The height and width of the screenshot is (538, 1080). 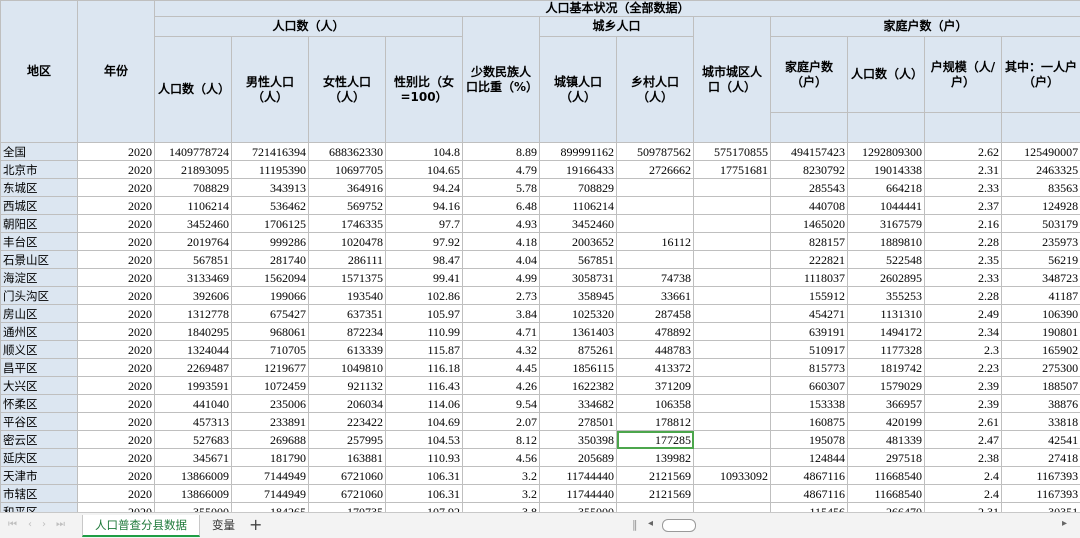 I want to click on cell-female: 613339, so click(x=347, y=349).